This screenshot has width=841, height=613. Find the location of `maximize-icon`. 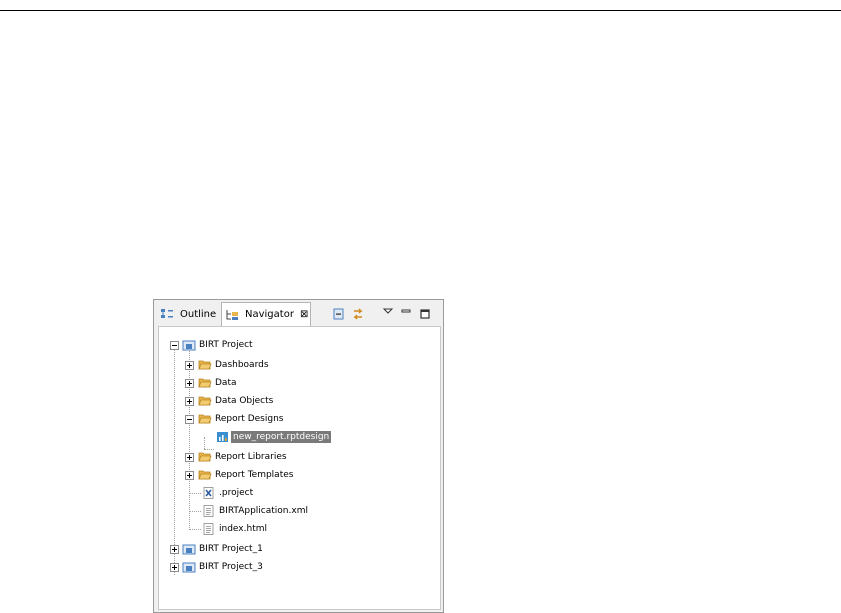

maximize-icon is located at coordinates (425, 314).